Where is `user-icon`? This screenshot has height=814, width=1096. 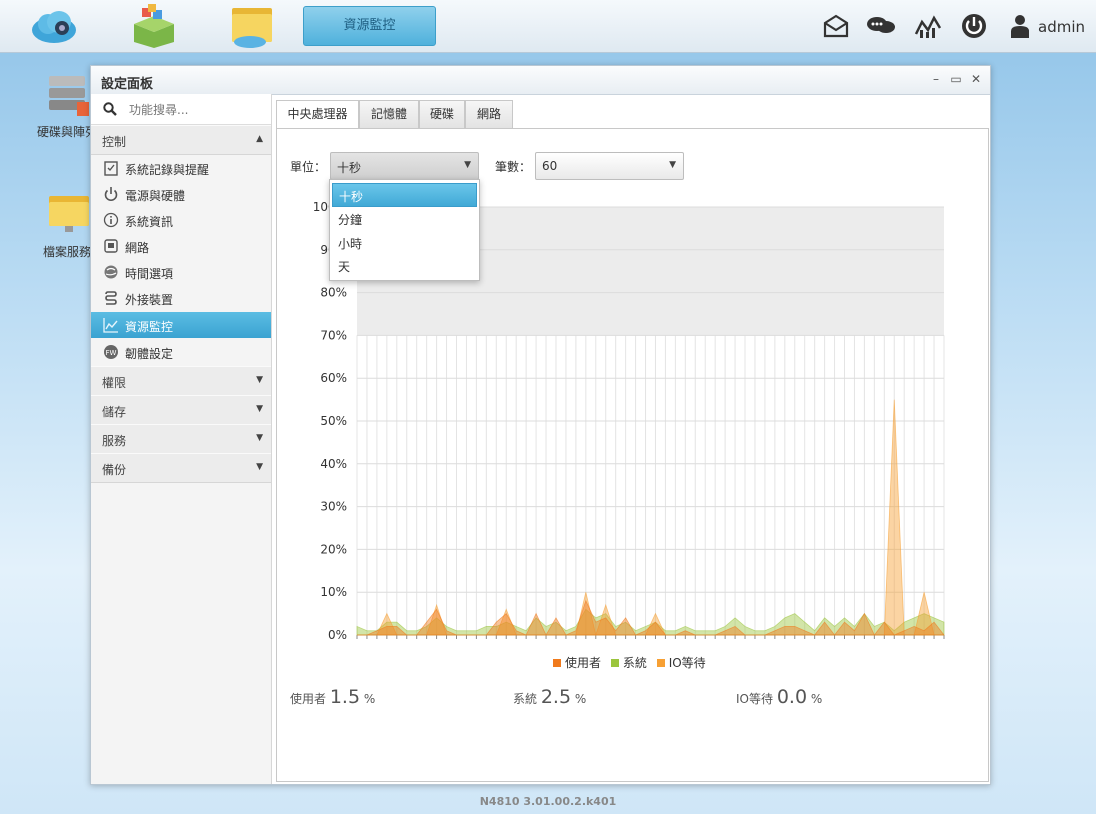 user-icon is located at coordinates (1022, 26).